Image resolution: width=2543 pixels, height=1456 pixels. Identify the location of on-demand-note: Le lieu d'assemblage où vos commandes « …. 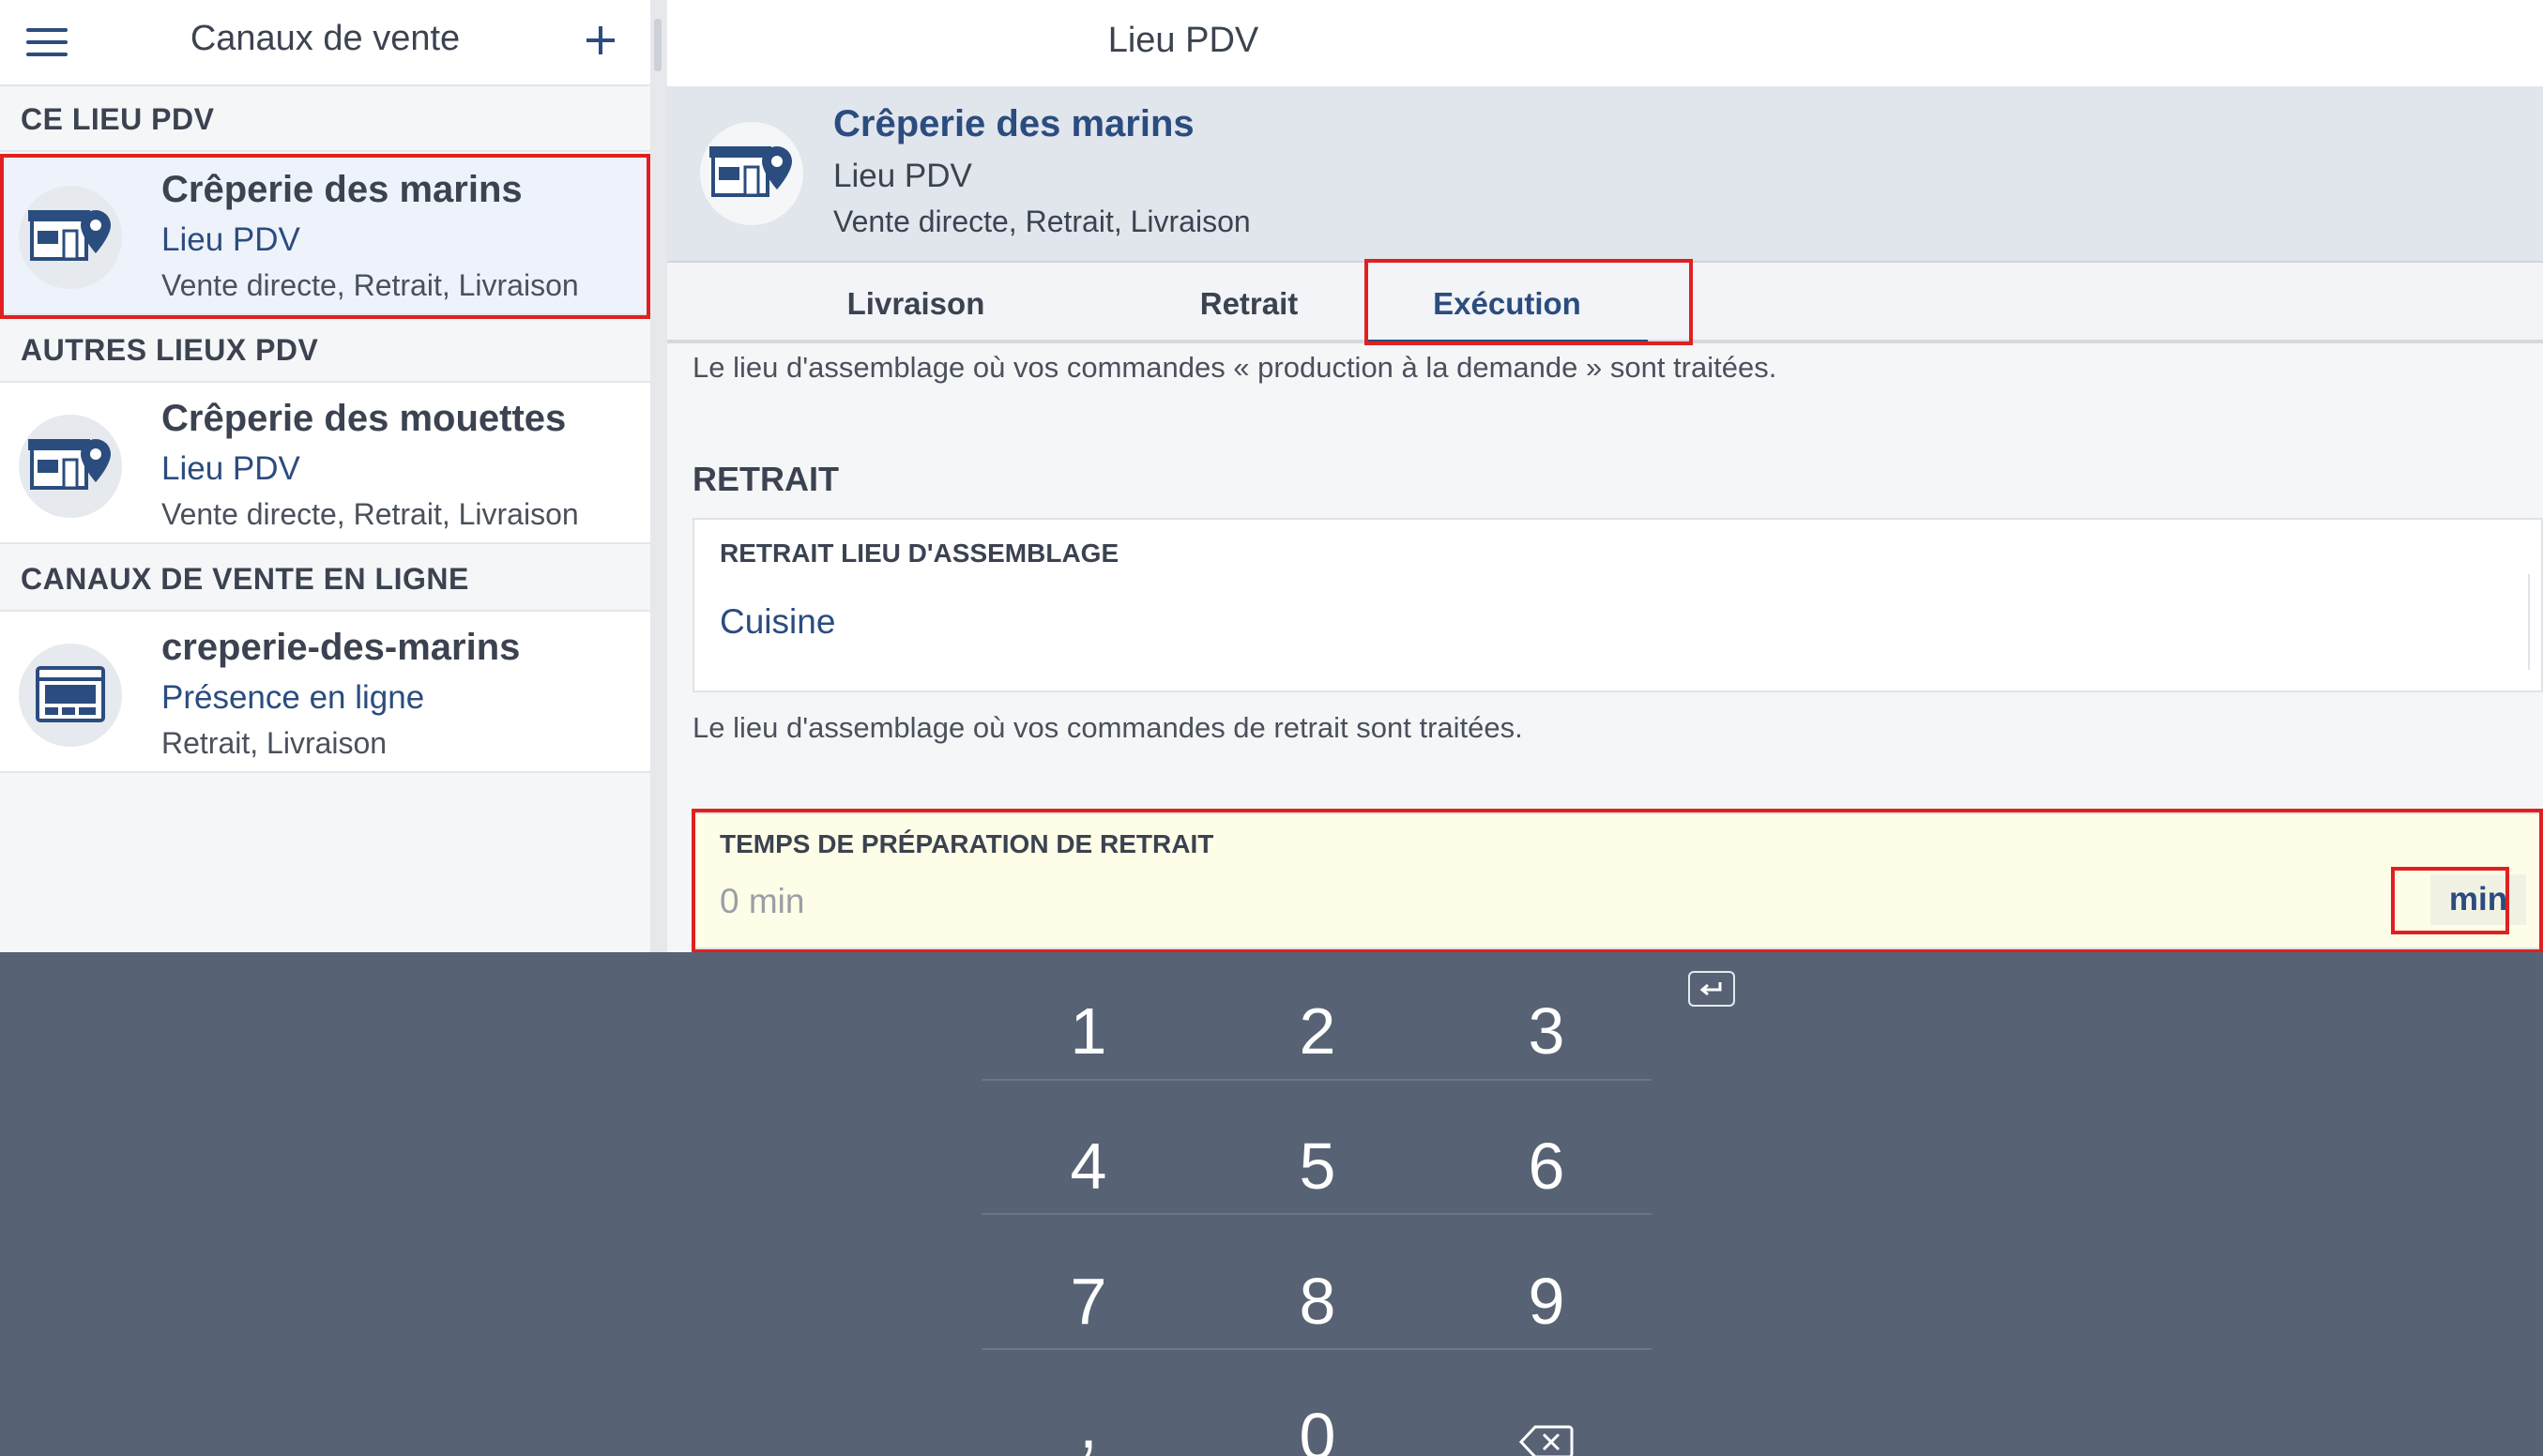
(1235, 367).